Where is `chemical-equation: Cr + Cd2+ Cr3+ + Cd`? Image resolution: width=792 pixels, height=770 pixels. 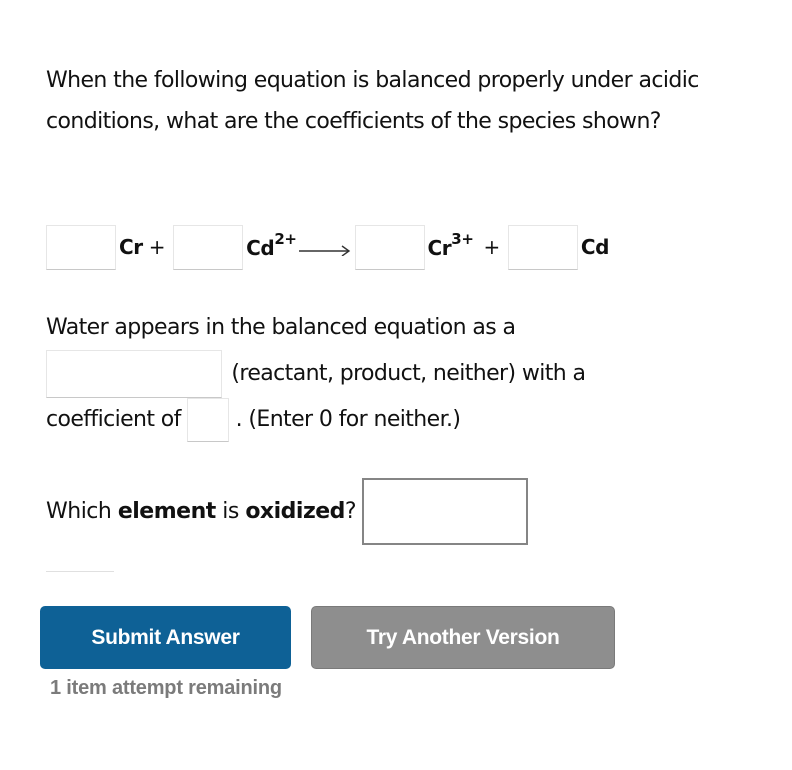 chemical-equation: Cr + Cd2+ Cr3+ + Cd is located at coordinates (327, 247).